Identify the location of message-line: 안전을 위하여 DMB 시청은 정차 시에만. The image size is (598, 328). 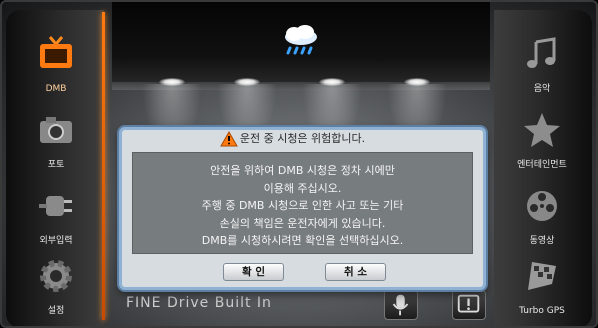
(302, 170).